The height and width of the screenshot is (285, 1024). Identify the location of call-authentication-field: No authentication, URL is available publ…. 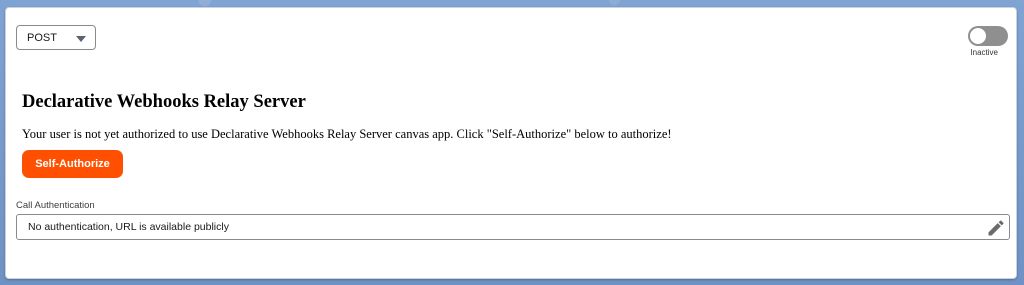
(513, 227).